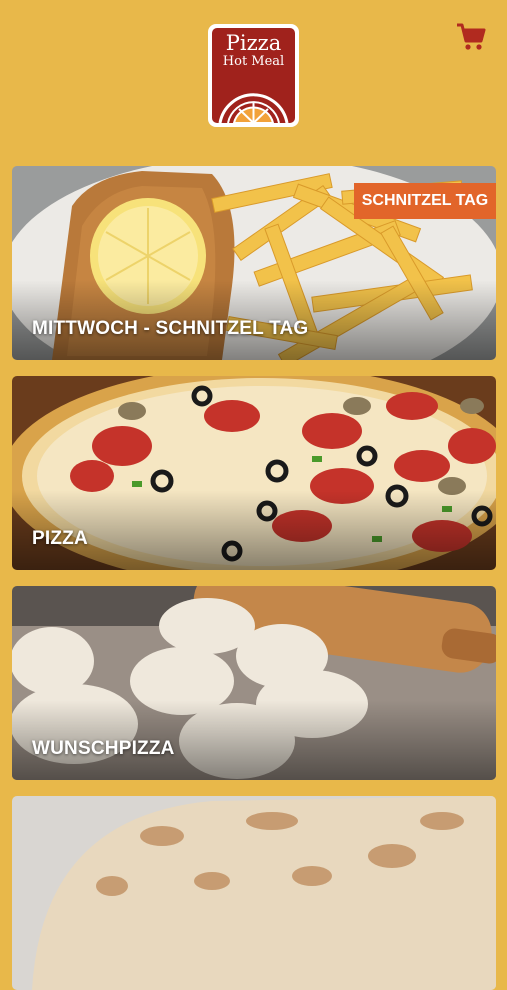 This screenshot has width=507, height=990. What do you see at coordinates (253, 61) in the screenshot?
I see `logo-subtitle: Hot Meal` at bounding box center [253, 61].